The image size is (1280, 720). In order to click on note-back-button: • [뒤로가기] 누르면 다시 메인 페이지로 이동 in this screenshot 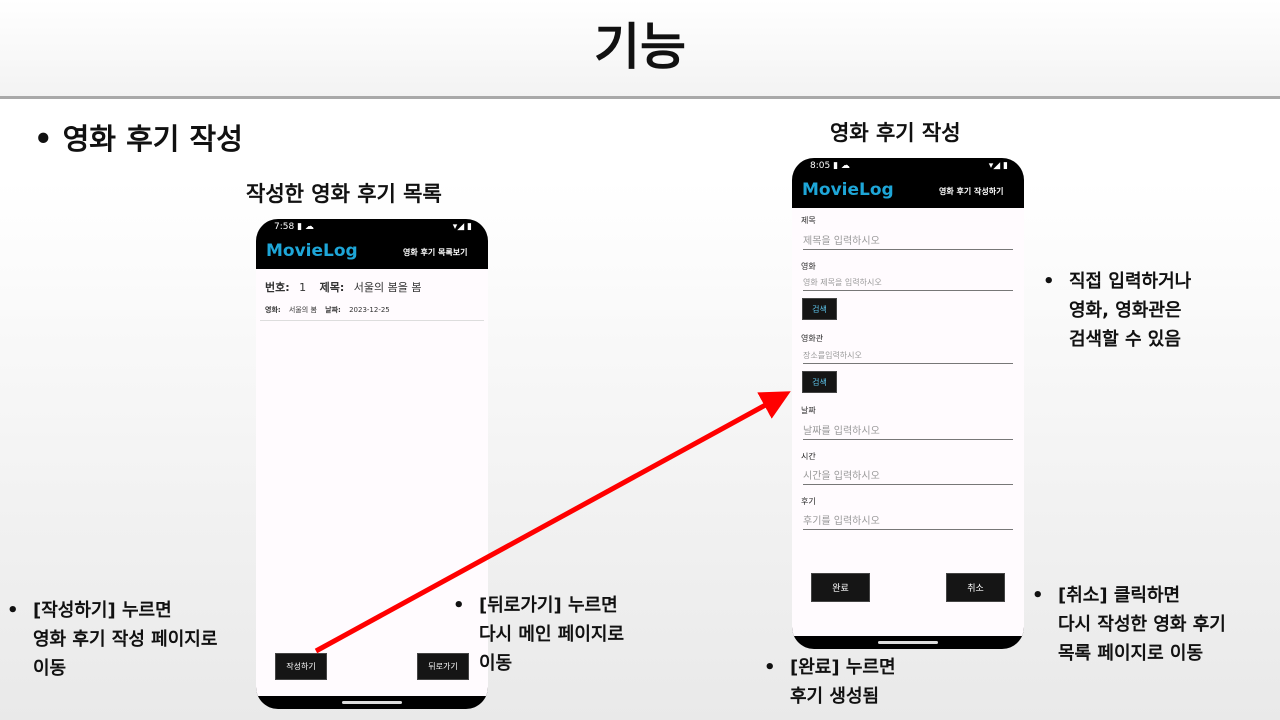, I will do `click(539, 634)`.